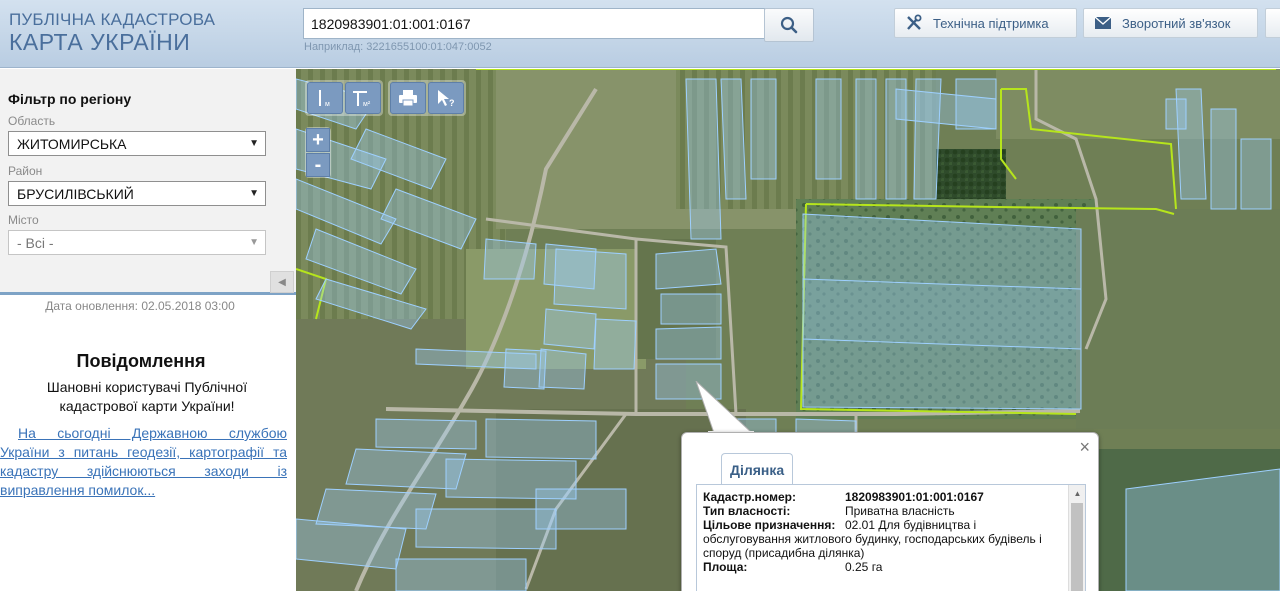 This screenshot has height=591, width=1280. I want to click on search-icon, so click(789, 25).